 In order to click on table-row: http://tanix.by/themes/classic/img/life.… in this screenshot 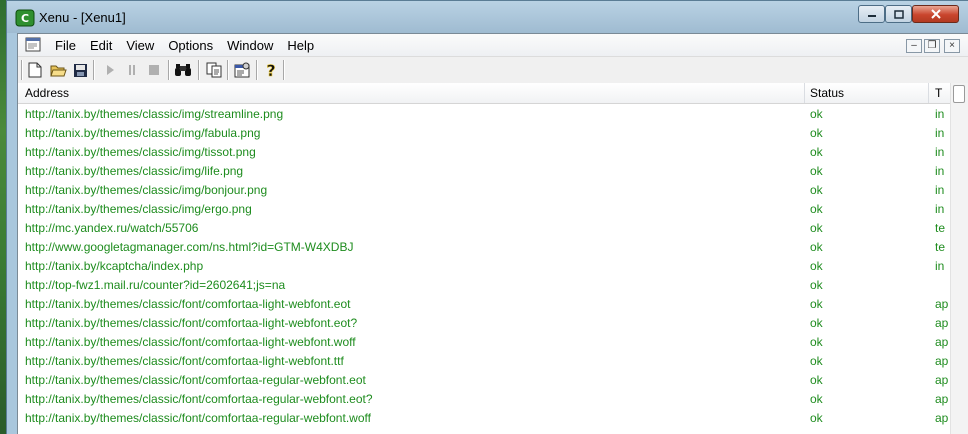, I will do `click(493, 170)`.